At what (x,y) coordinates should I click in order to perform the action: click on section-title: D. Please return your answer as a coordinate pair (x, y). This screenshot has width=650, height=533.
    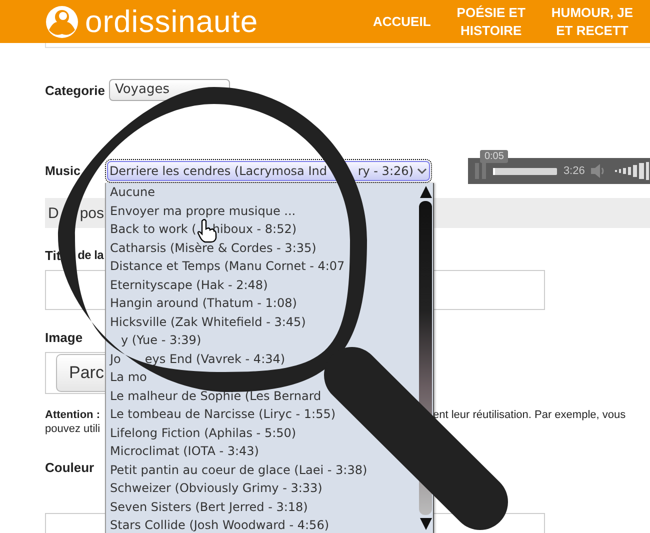
    Looking at the image, I should click on (53, 213).